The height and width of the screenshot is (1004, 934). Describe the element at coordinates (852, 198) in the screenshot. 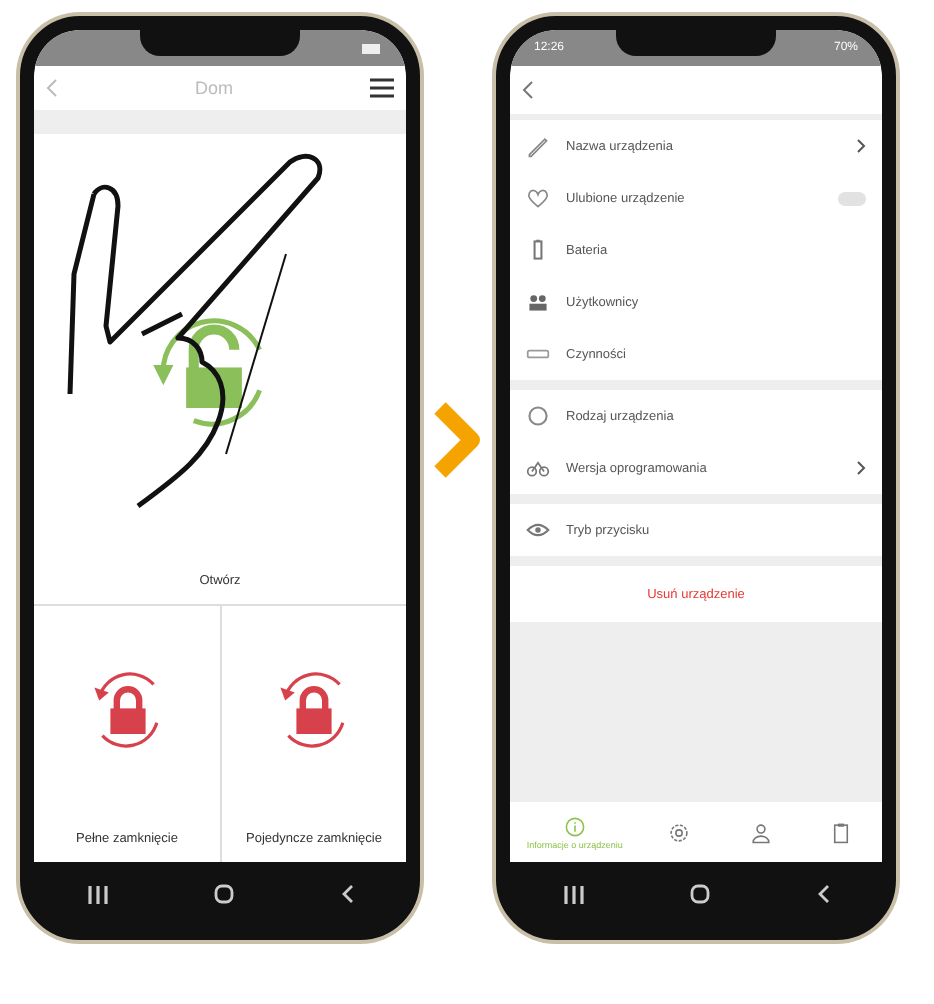

I see `favorite-toggle` at that location.